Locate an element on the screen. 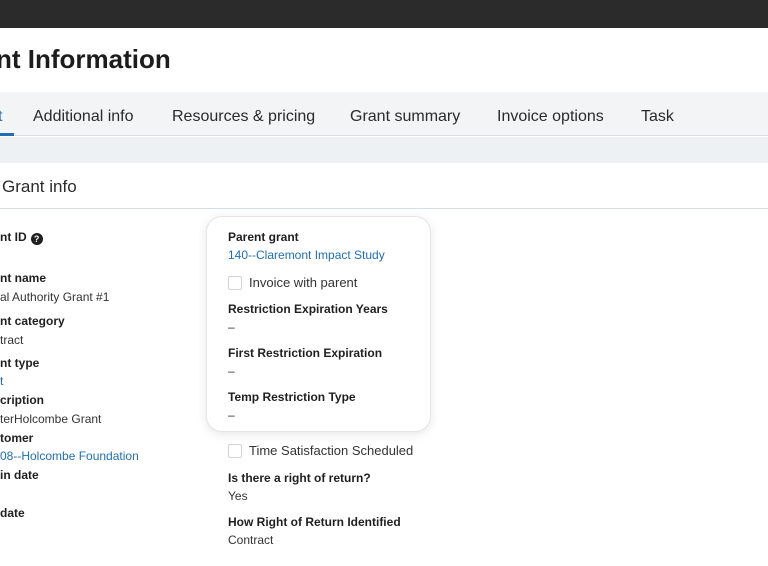  section-header: Grant info is located at coordinates (384, 186).